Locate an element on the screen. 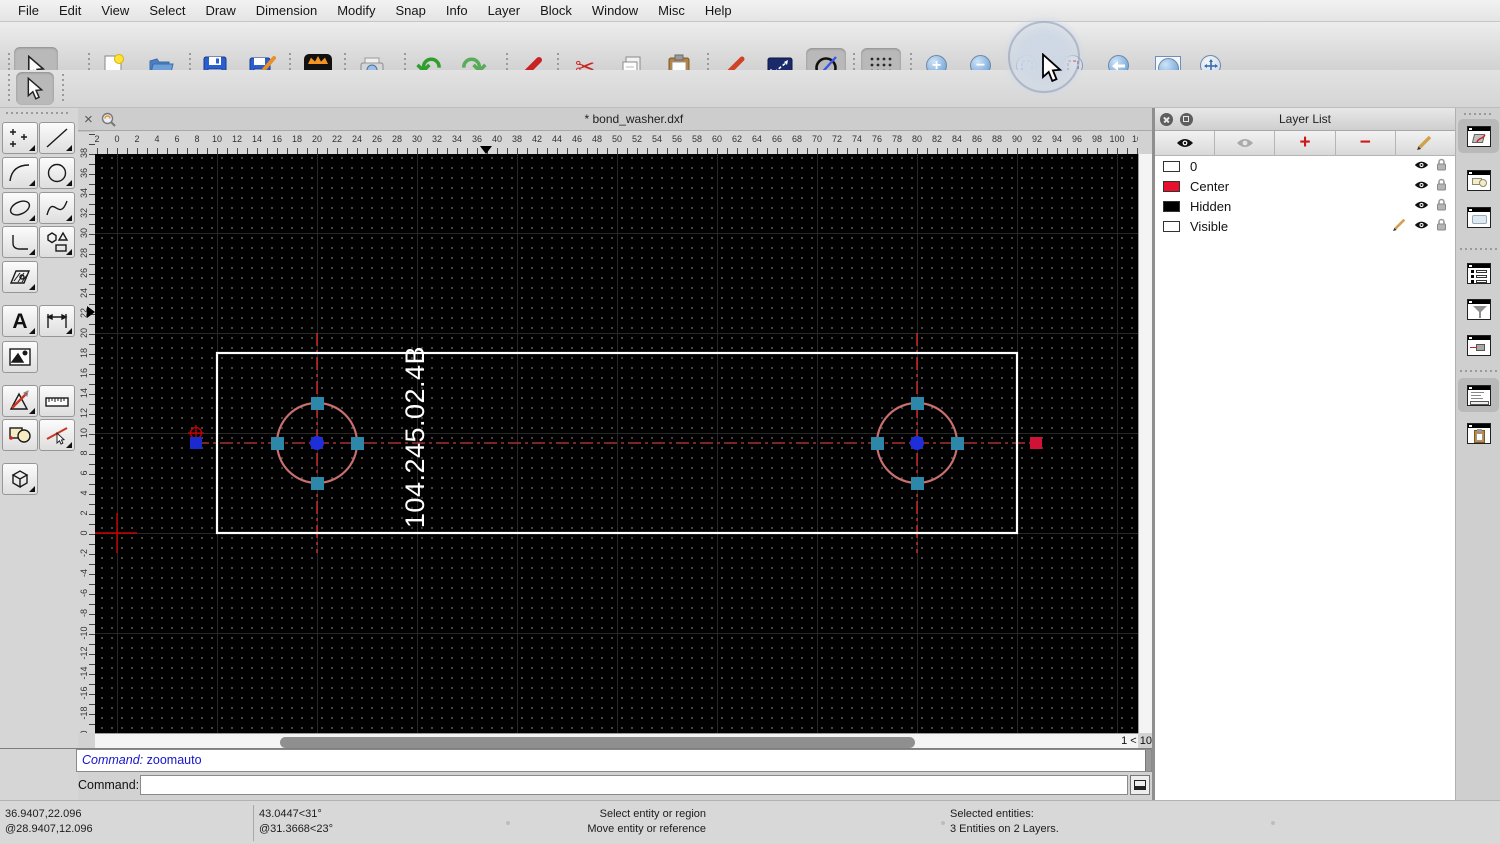 The height and width of the screenshot is (844, 1500). pointer-tool-active-button is located at coordinates (35, 88).